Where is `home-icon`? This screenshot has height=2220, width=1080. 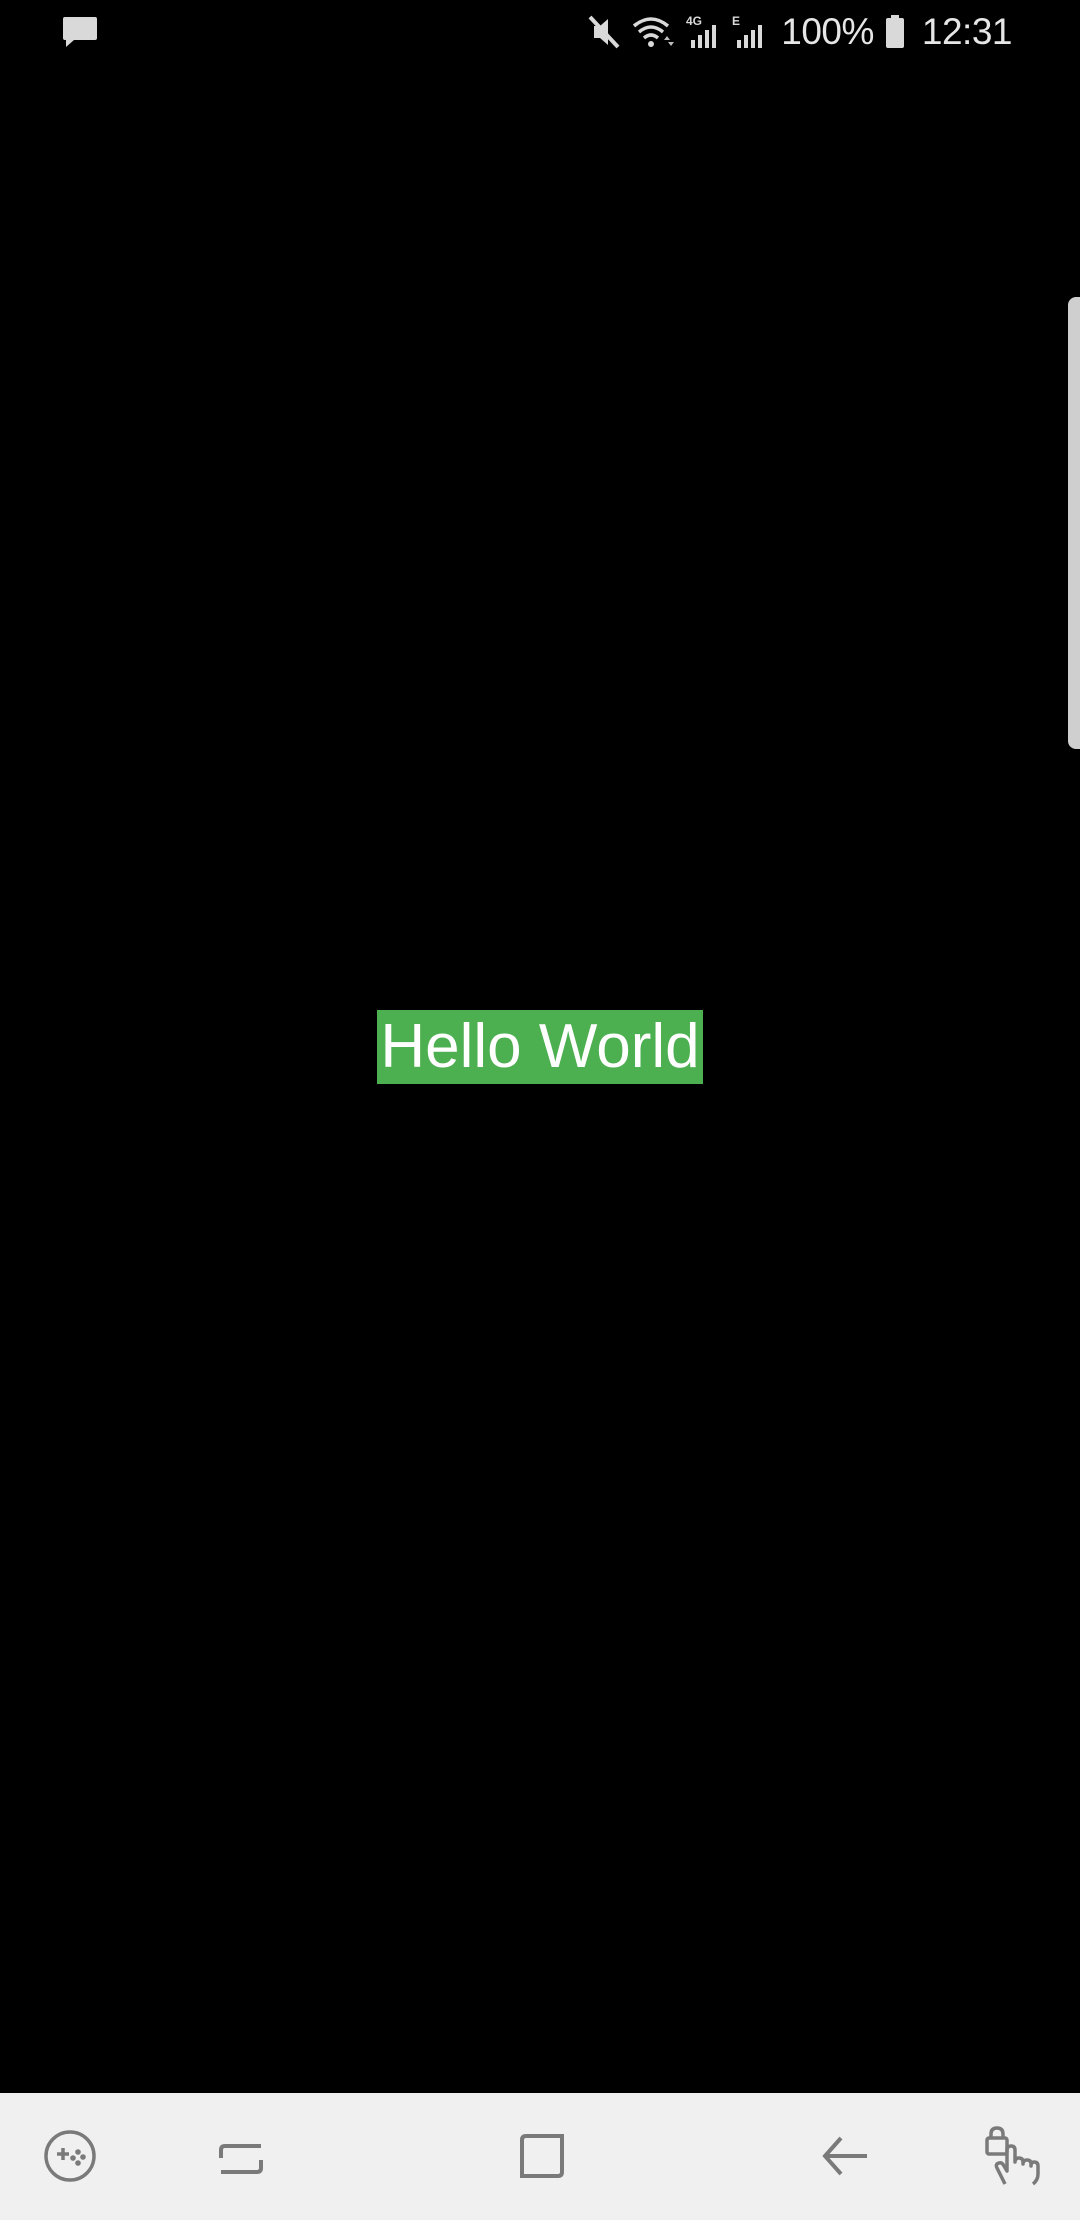 home-icon is located at coordinates (542, 2156).